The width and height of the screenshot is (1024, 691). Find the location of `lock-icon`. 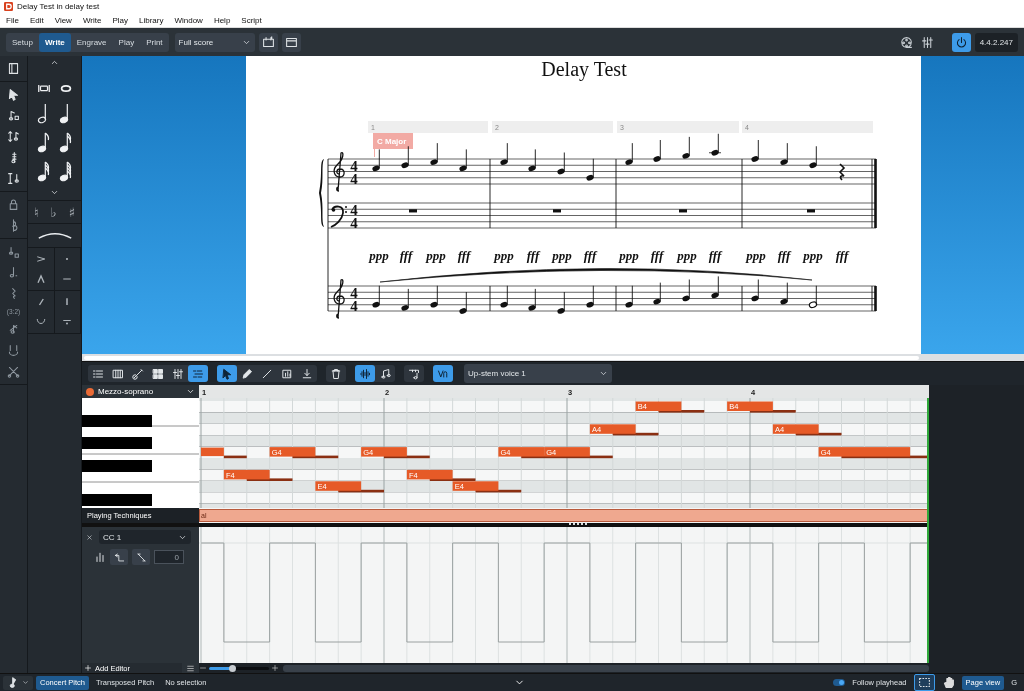

lock-icon is located at coordinates (13, 204).